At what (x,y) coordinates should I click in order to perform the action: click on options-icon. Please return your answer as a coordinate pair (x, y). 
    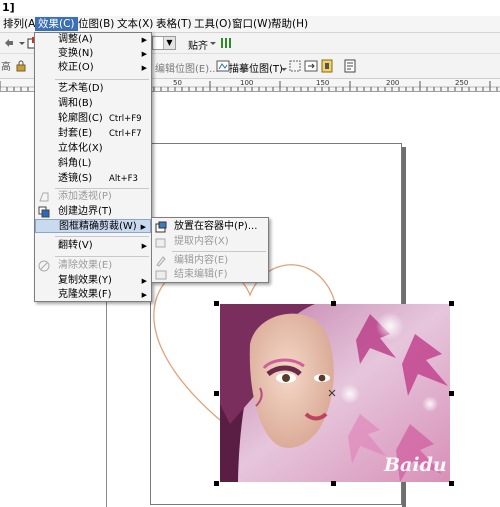
    Looking at the image, I should click on (226, 43).